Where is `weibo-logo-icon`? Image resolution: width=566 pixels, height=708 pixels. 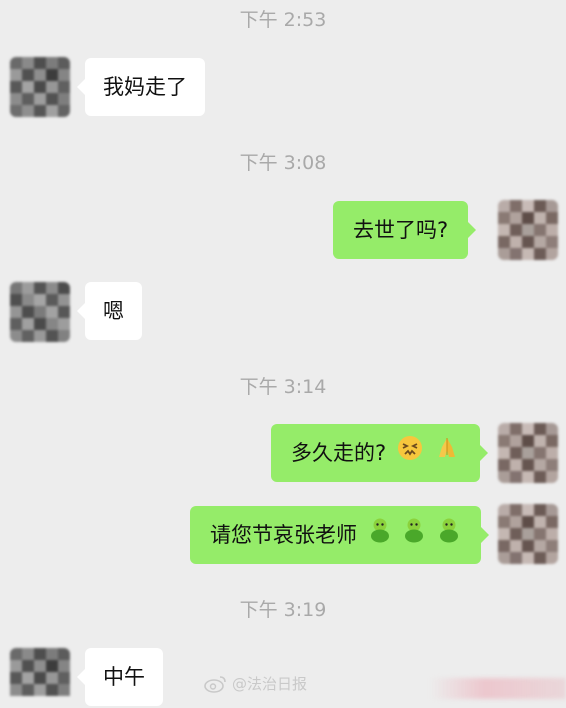 weibo-logo-icon is located at coordinates (216, 686).